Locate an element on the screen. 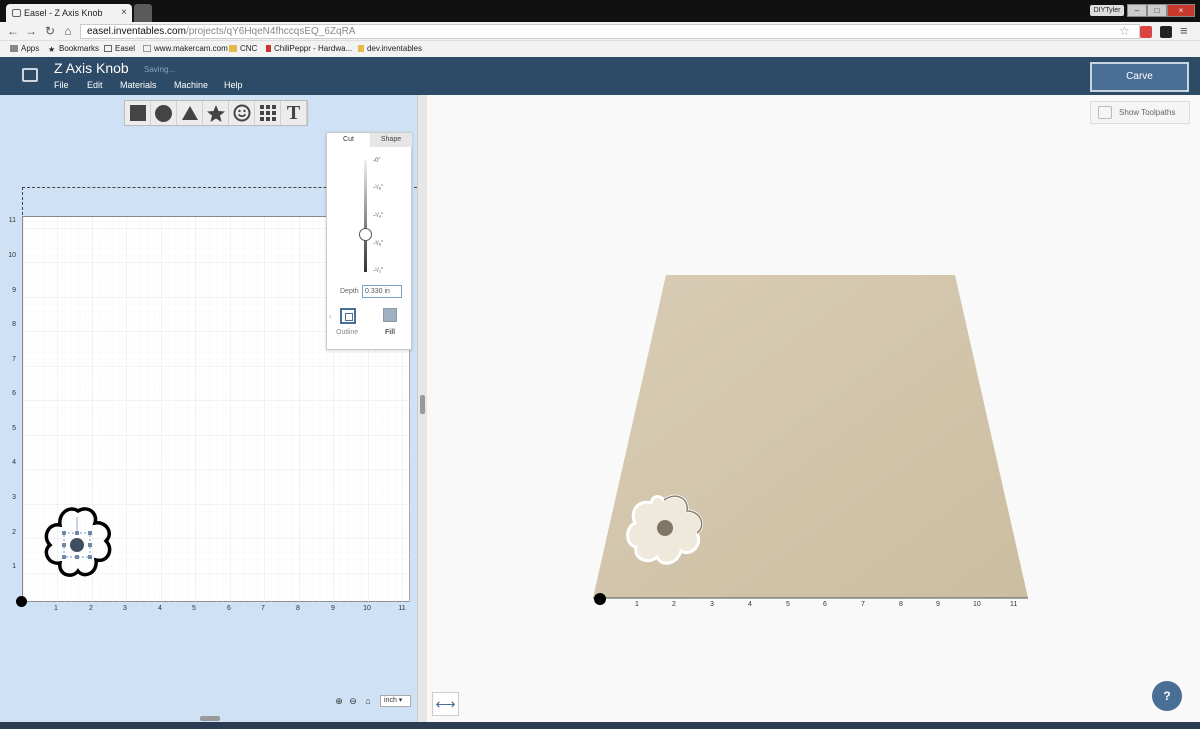 Image resolution: width=1200 pixels, height=729 pixels. depth-tick: -¹/₄" is located at coordinates (378, 216).